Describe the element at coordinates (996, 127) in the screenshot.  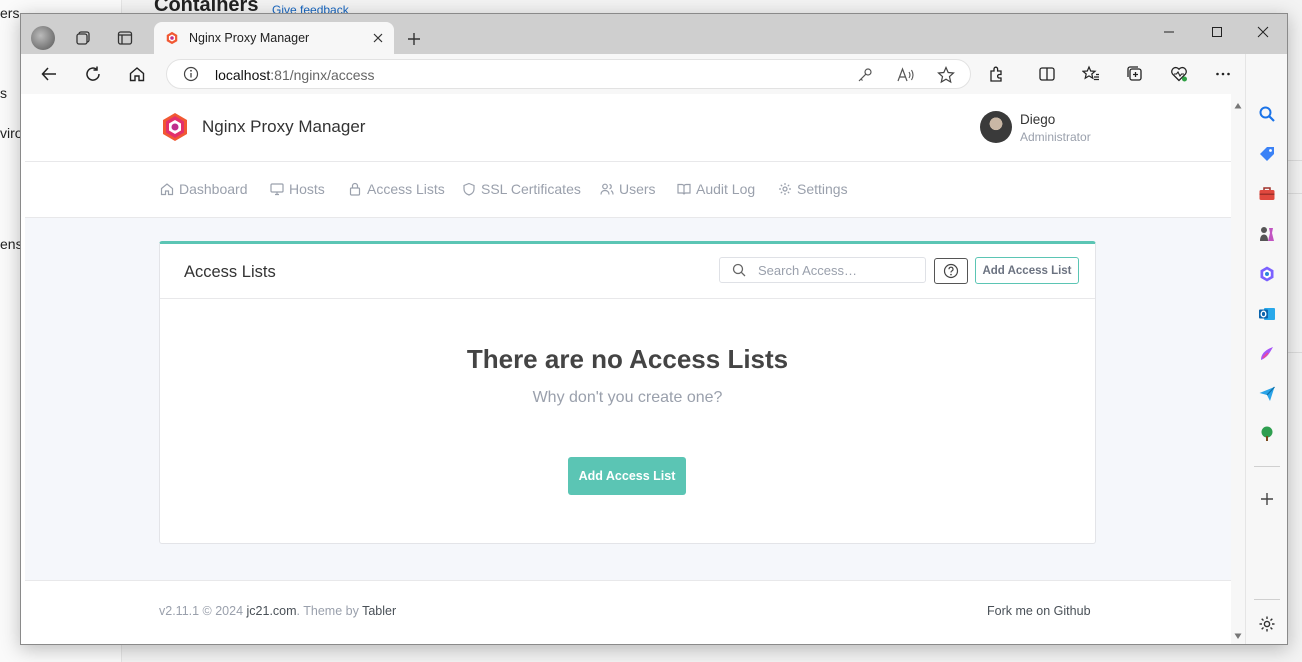
I see `user-avatar` at that location.